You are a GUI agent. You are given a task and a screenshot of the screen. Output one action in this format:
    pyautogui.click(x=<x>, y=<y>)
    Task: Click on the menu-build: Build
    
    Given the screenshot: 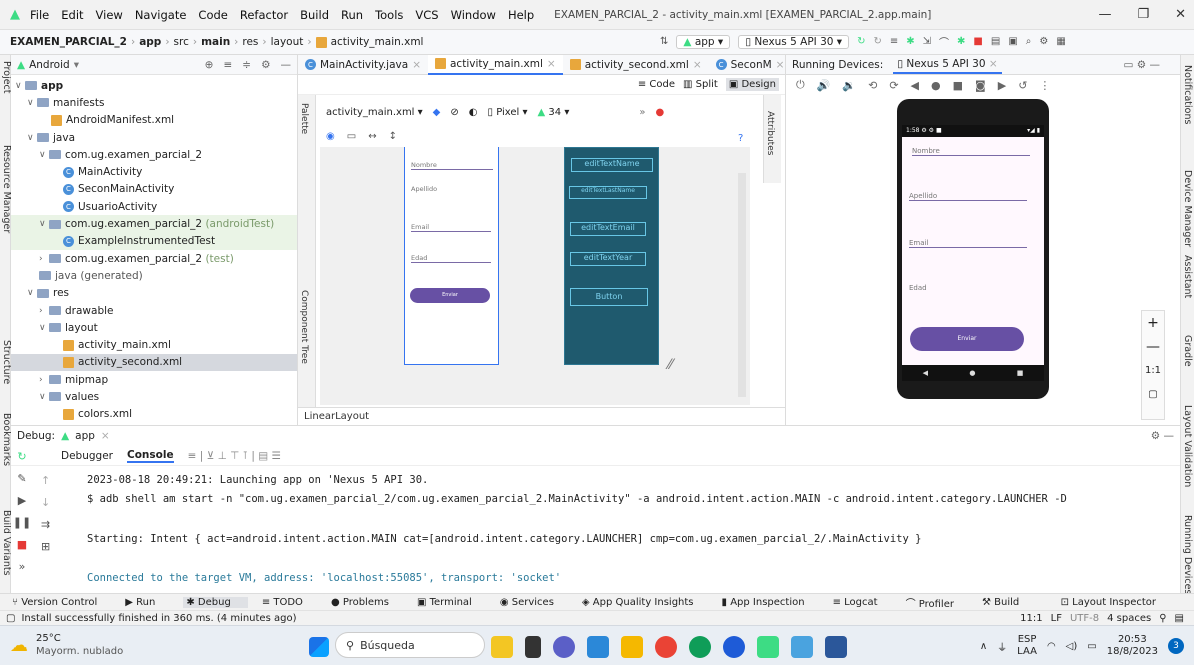 What is the action you would take?
    pyautogui.click(x=314, y=15)
    